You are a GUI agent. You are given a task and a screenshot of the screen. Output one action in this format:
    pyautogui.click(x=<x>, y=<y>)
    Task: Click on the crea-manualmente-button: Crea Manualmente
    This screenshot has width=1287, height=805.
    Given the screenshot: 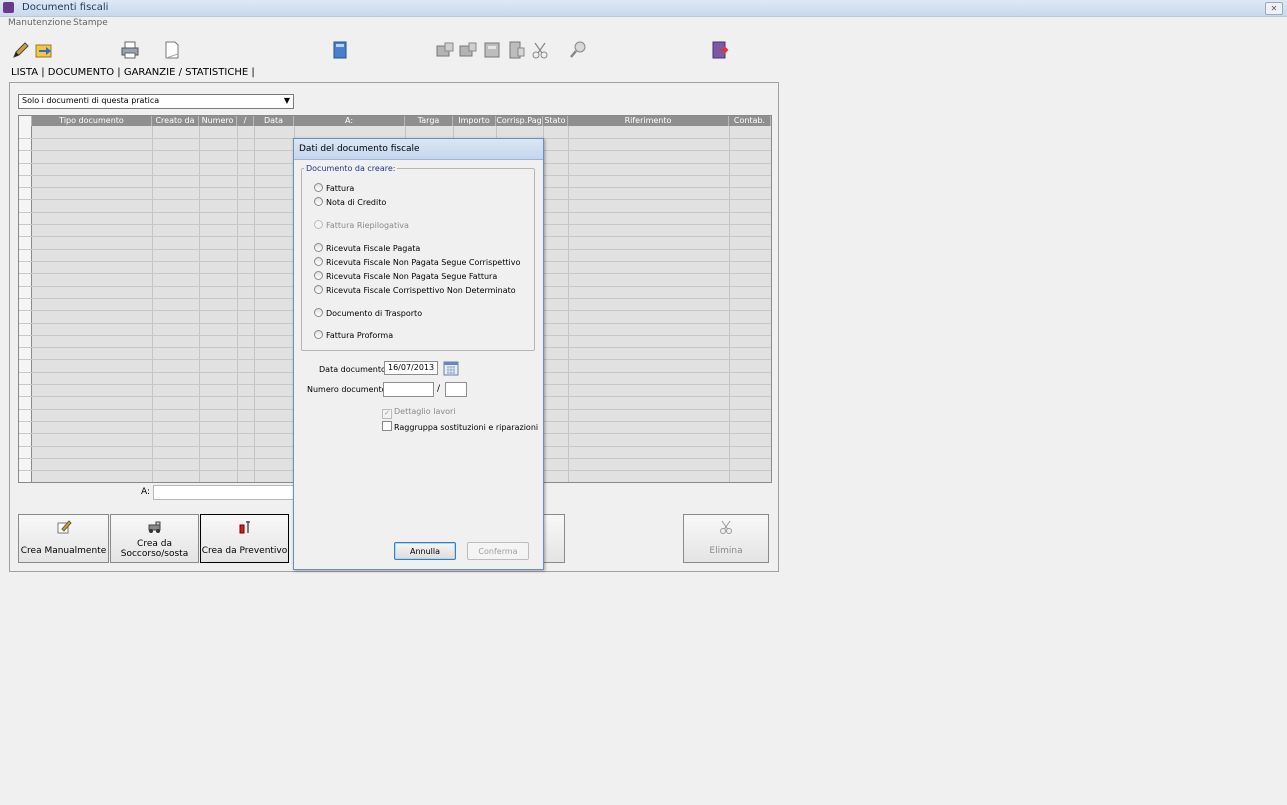 What is the action you would take?
    pyautogui.click(x=63, y=538)
    